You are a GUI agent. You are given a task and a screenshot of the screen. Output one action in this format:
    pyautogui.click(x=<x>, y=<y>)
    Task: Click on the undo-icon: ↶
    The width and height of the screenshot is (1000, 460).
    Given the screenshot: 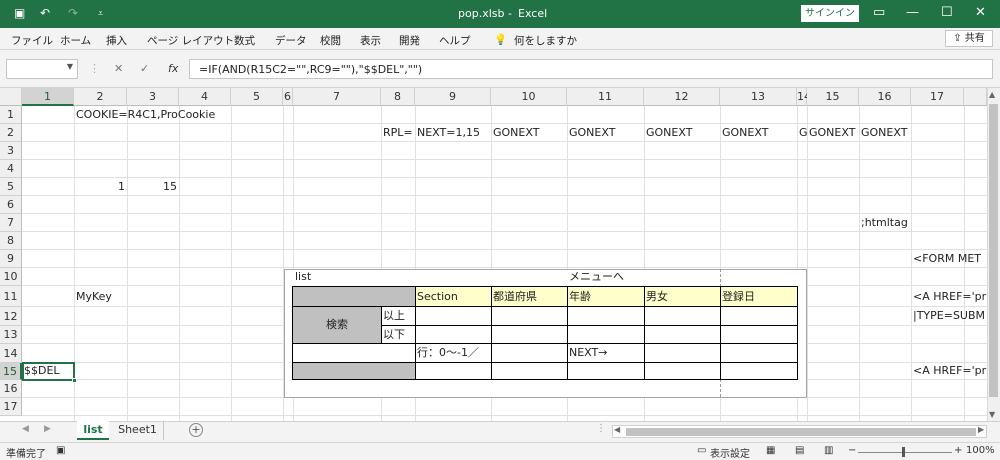 What is the action you would take?
    pyautogui.click(x=45, y=13)
    